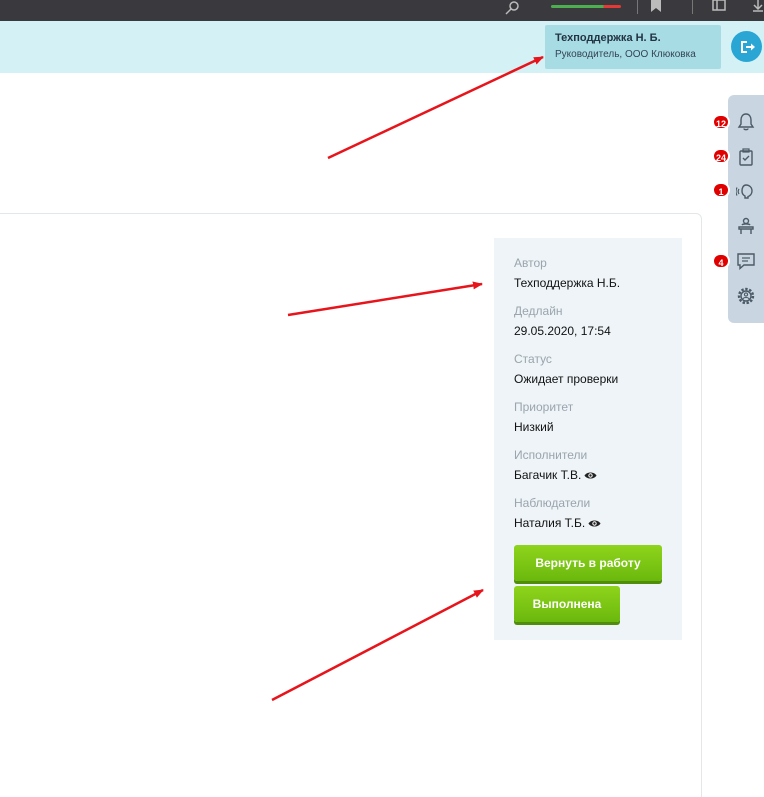 The image size is (764, 797). I want to click on executor-name: Багачик Т.В., so click(547, 475).